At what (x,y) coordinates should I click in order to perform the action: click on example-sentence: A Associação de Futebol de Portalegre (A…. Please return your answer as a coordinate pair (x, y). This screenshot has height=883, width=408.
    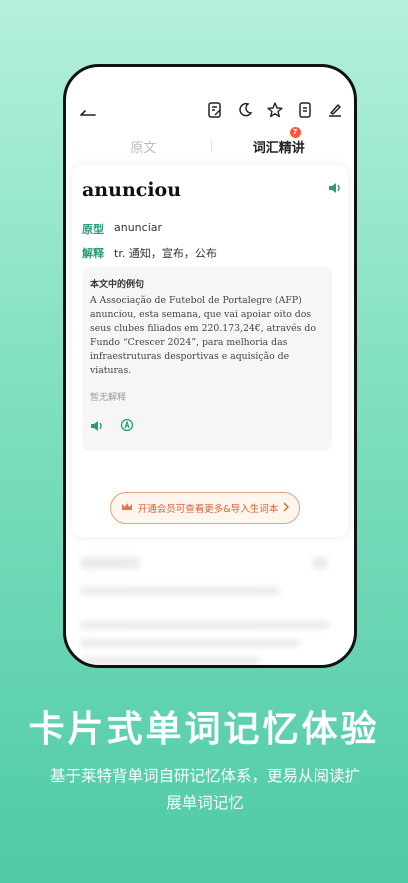
    Looking at the image, I should click on (203, 335).